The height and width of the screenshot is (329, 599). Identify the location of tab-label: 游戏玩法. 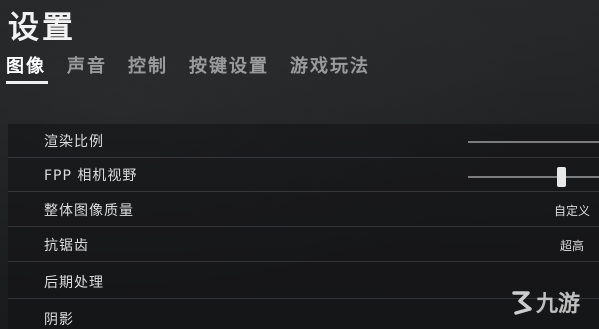
(330, 66).